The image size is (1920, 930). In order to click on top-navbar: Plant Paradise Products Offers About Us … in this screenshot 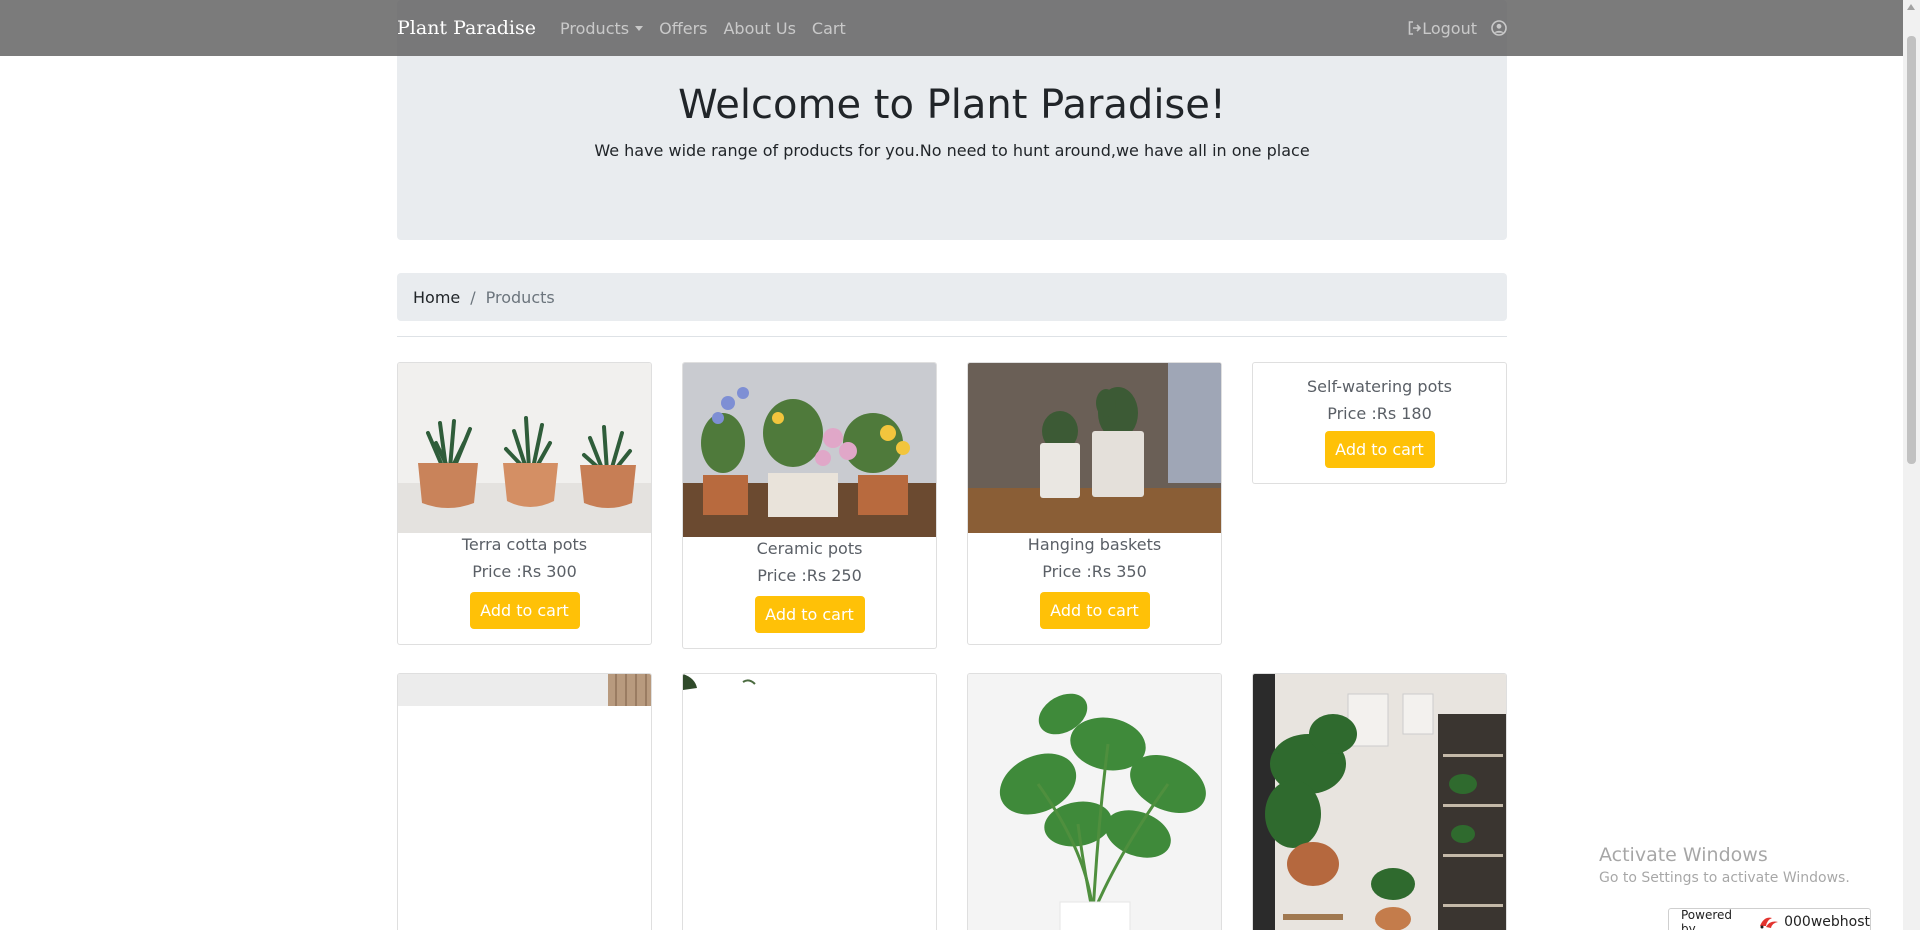, I will do `click(951, 28)`.